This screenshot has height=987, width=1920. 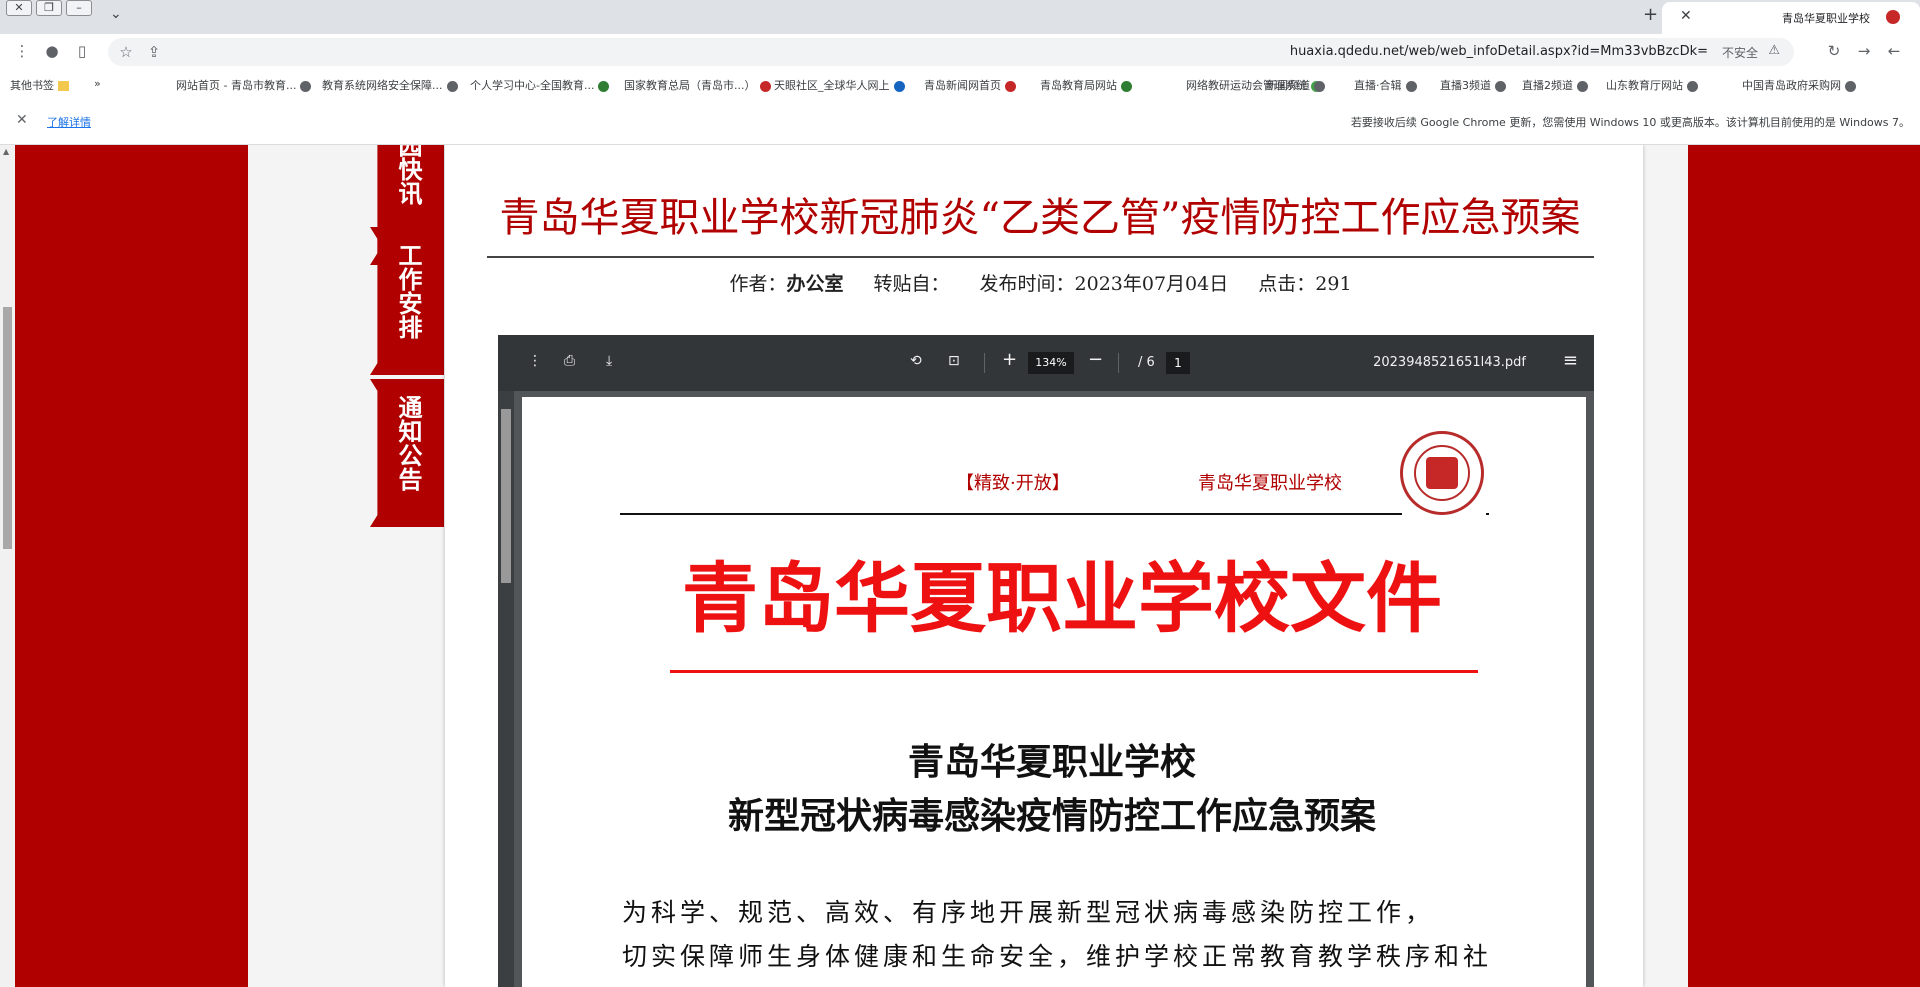 I want to click on meta-time: 2023年07月04日, so click(x=1151, y=284).